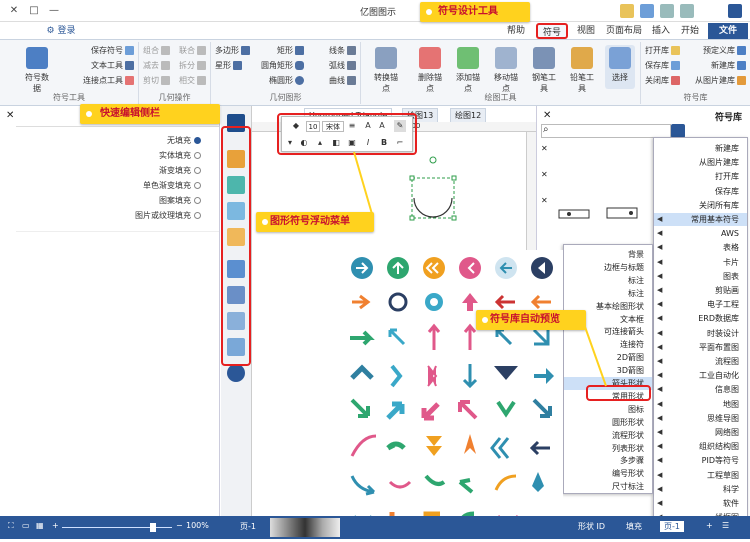  What do you see at coordinates (228, 66) in the screenshot?
I see `star-tool: 星形` at bounding box center [228, 66].